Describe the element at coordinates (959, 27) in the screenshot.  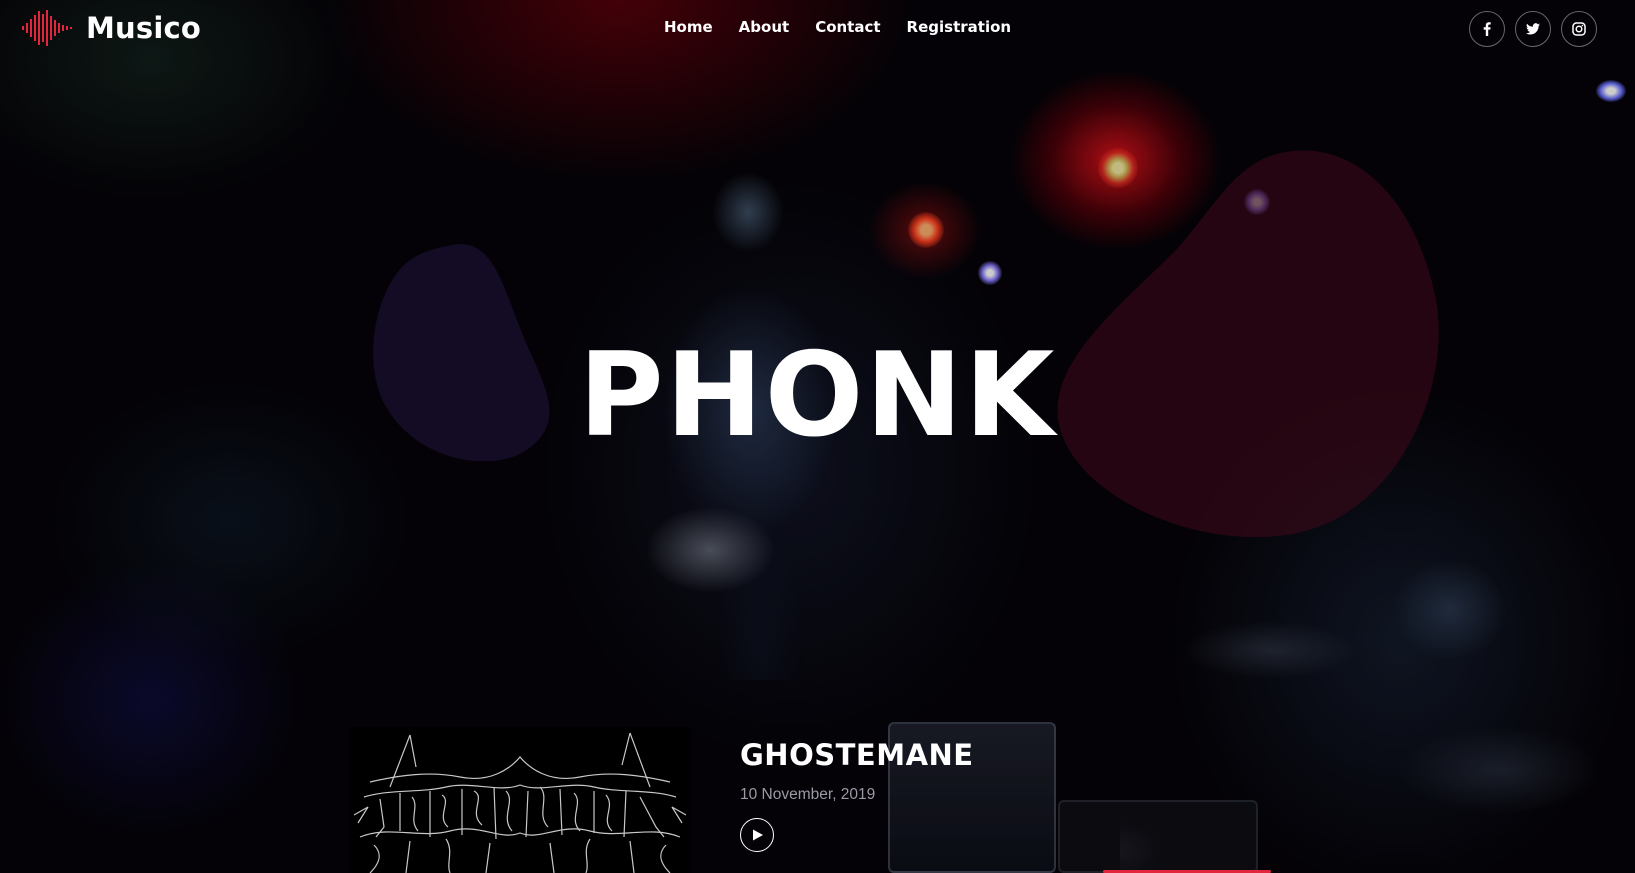
I see `nav-registration: Registration` at that location.